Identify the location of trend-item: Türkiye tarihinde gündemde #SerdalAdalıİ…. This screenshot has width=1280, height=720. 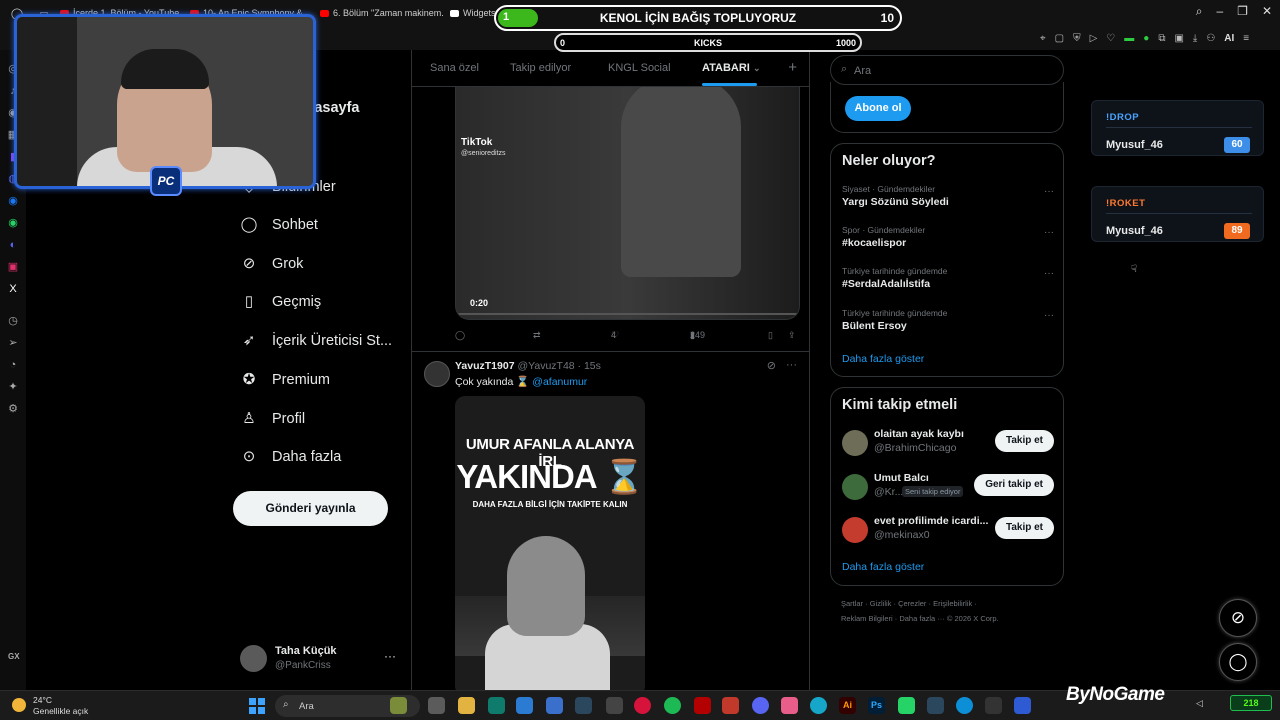
(948, 281).